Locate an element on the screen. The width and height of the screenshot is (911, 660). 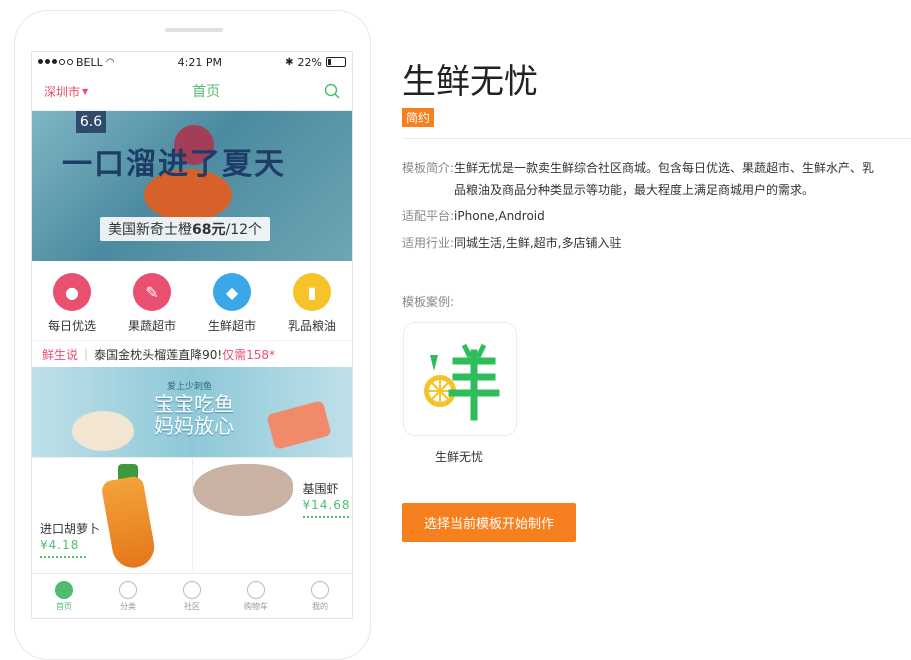
promo-headline: 宝宝吃鱼 妈妈放心 is located at coordinates (194, 415).